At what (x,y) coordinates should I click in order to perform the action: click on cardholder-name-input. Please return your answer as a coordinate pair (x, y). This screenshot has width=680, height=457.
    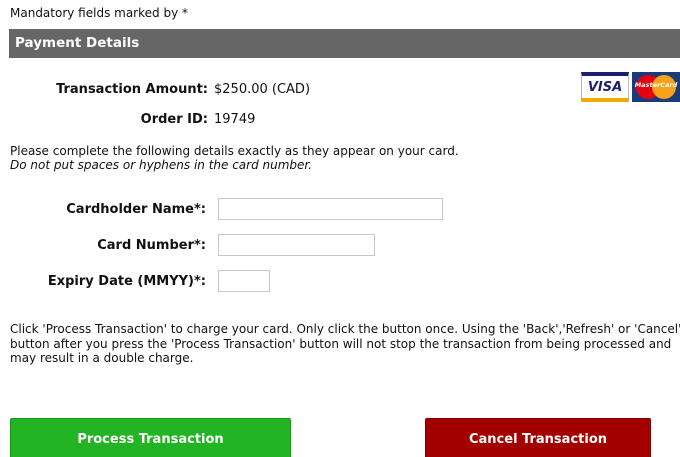
    Looking at the image, I should click on (330, 209).